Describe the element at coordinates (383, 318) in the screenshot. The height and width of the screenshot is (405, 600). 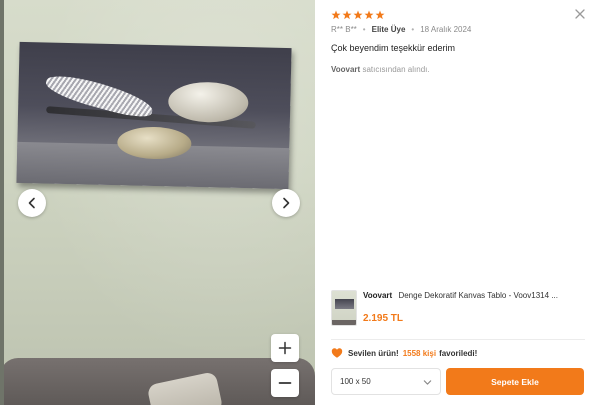
I see `product-price: 2.195 TL` at that location.